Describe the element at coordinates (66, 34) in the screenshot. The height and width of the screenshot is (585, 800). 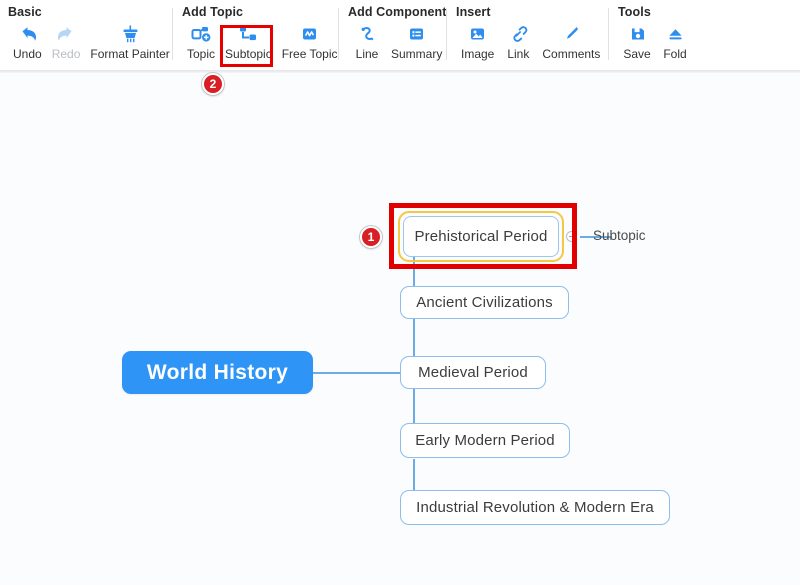
I see `redo-arrow-icon` at that location.